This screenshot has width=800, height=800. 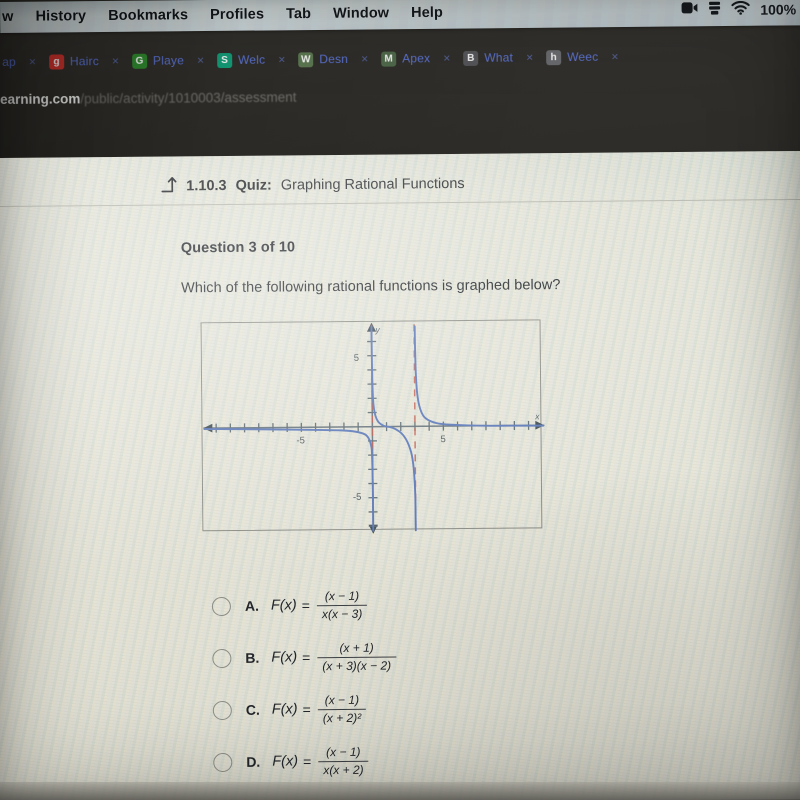 What do you see at coordinates (84, 61) in the screenshot?
I see `tab-label: Hairc` at bounding box center [84, 61].